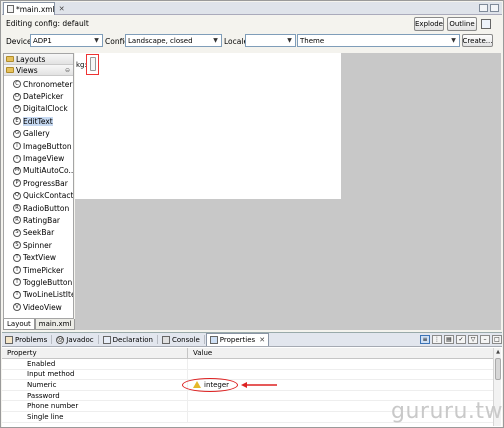 The height and width of the screenshot is (428, 504). I want to click on restore-default-icon: ✓, so click(461, 339).